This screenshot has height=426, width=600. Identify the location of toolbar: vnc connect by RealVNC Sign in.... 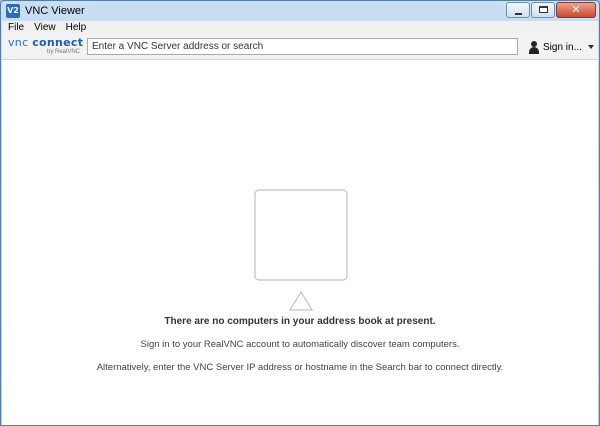
(300, 47).